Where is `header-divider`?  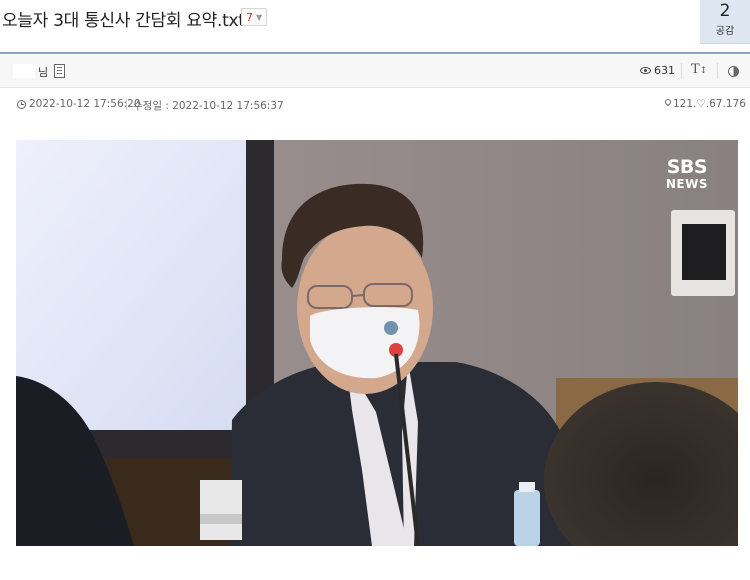 header-divider is located at coordinates (375, 53).